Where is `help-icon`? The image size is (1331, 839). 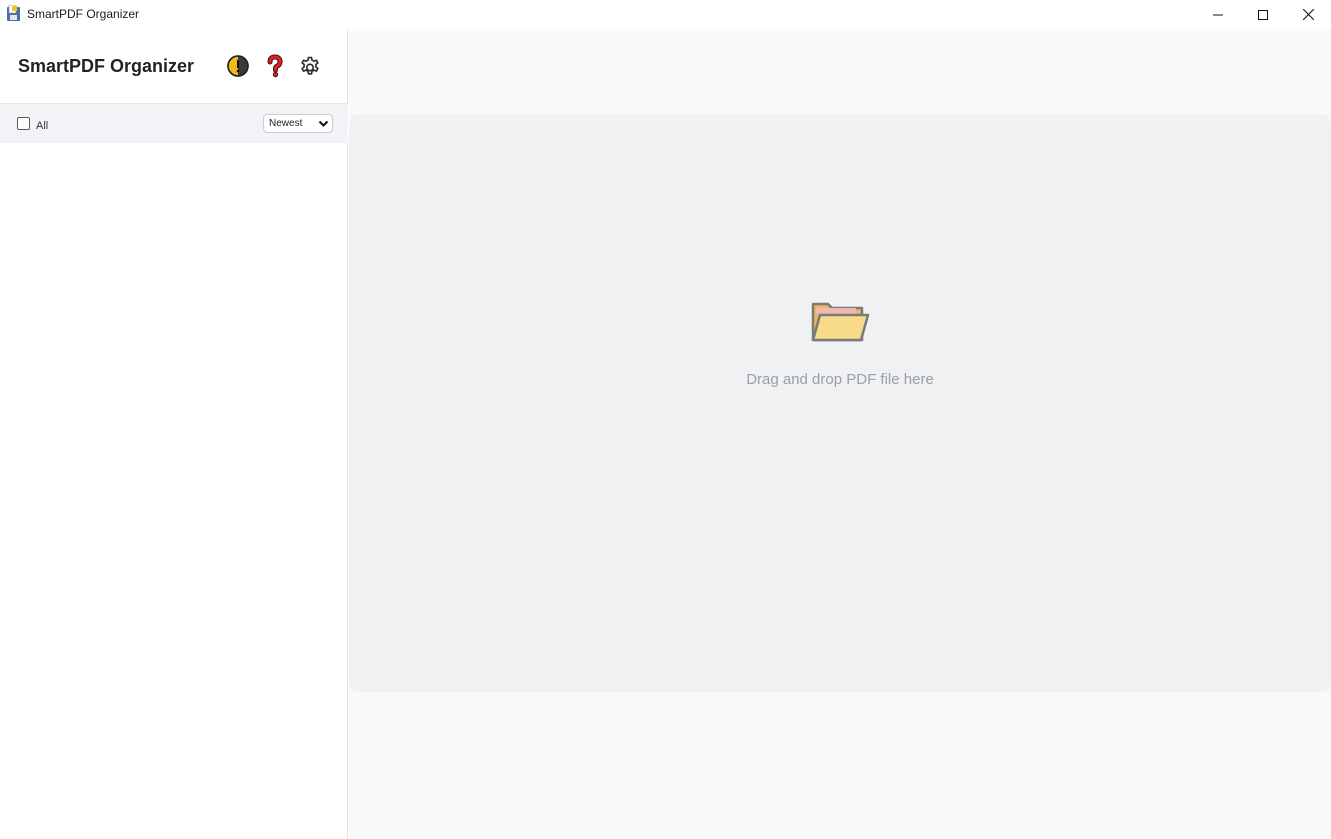 help-icon is located at coordinates (275, 66).